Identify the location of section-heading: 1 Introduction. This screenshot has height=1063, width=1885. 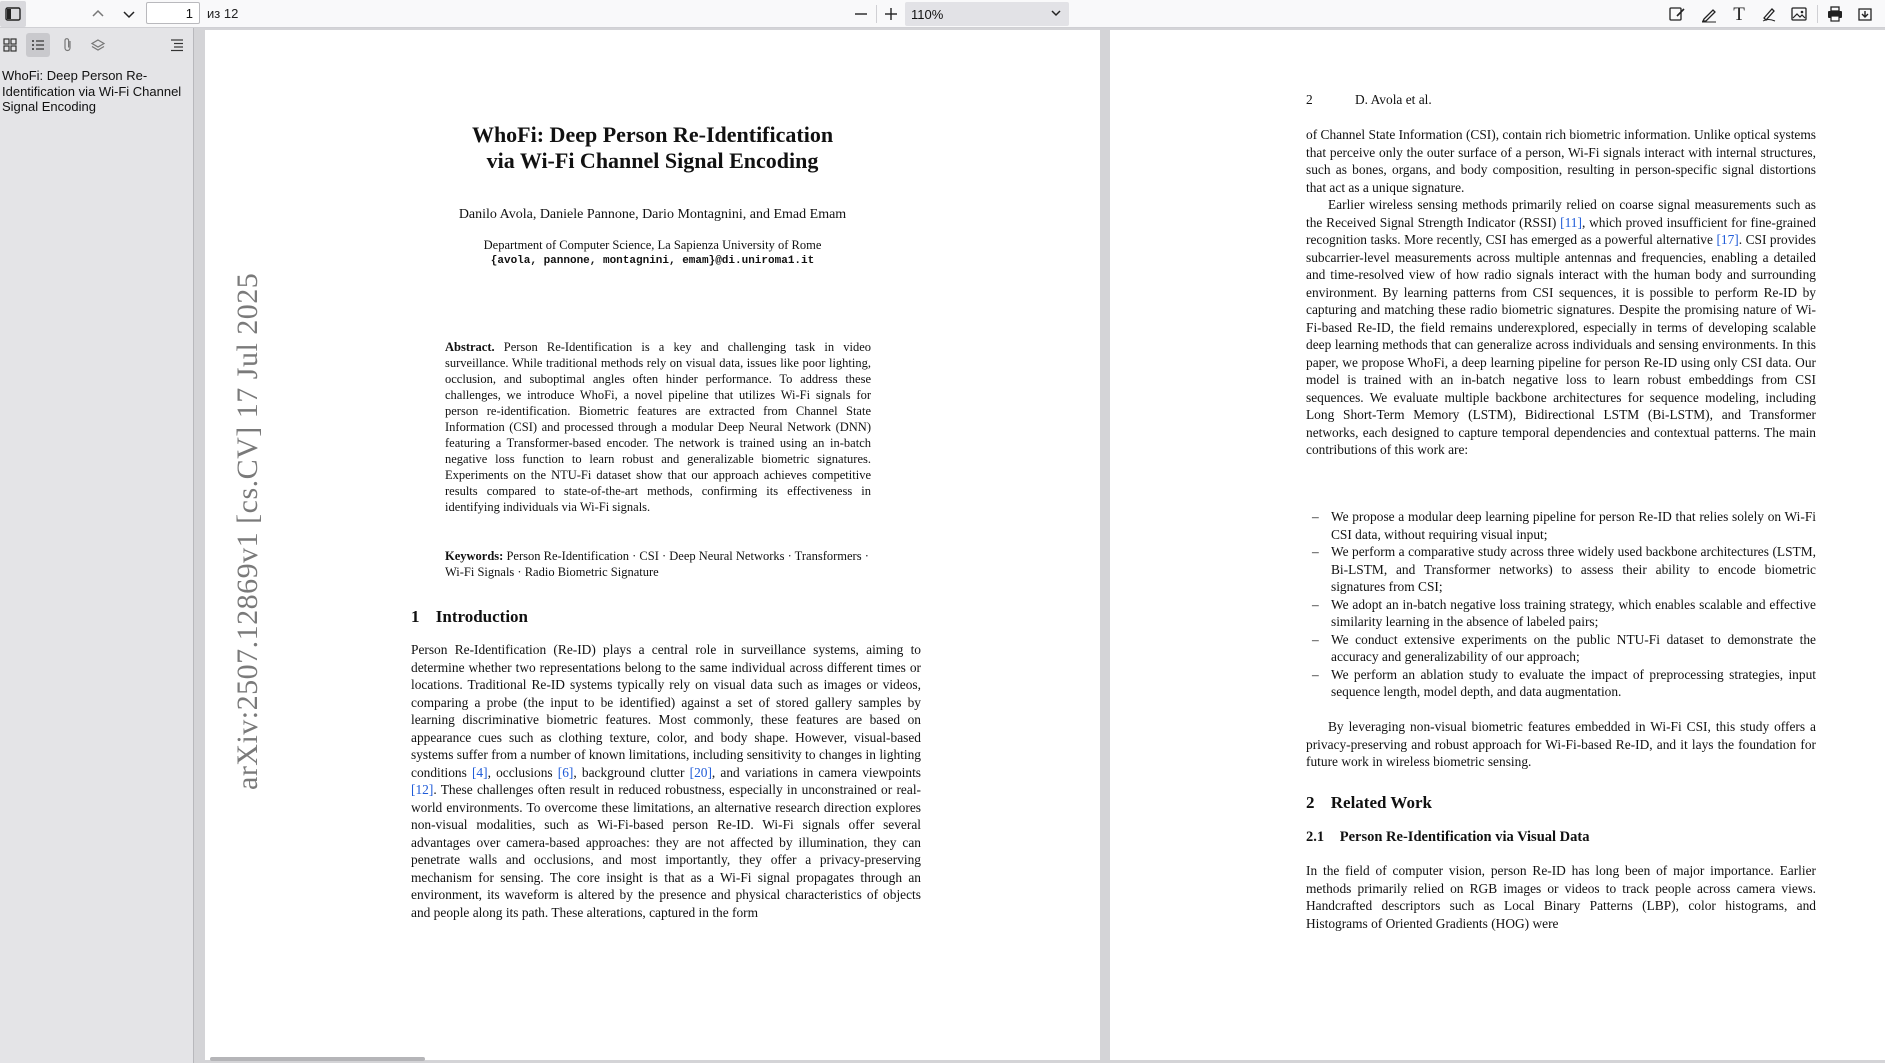
(469, 617).